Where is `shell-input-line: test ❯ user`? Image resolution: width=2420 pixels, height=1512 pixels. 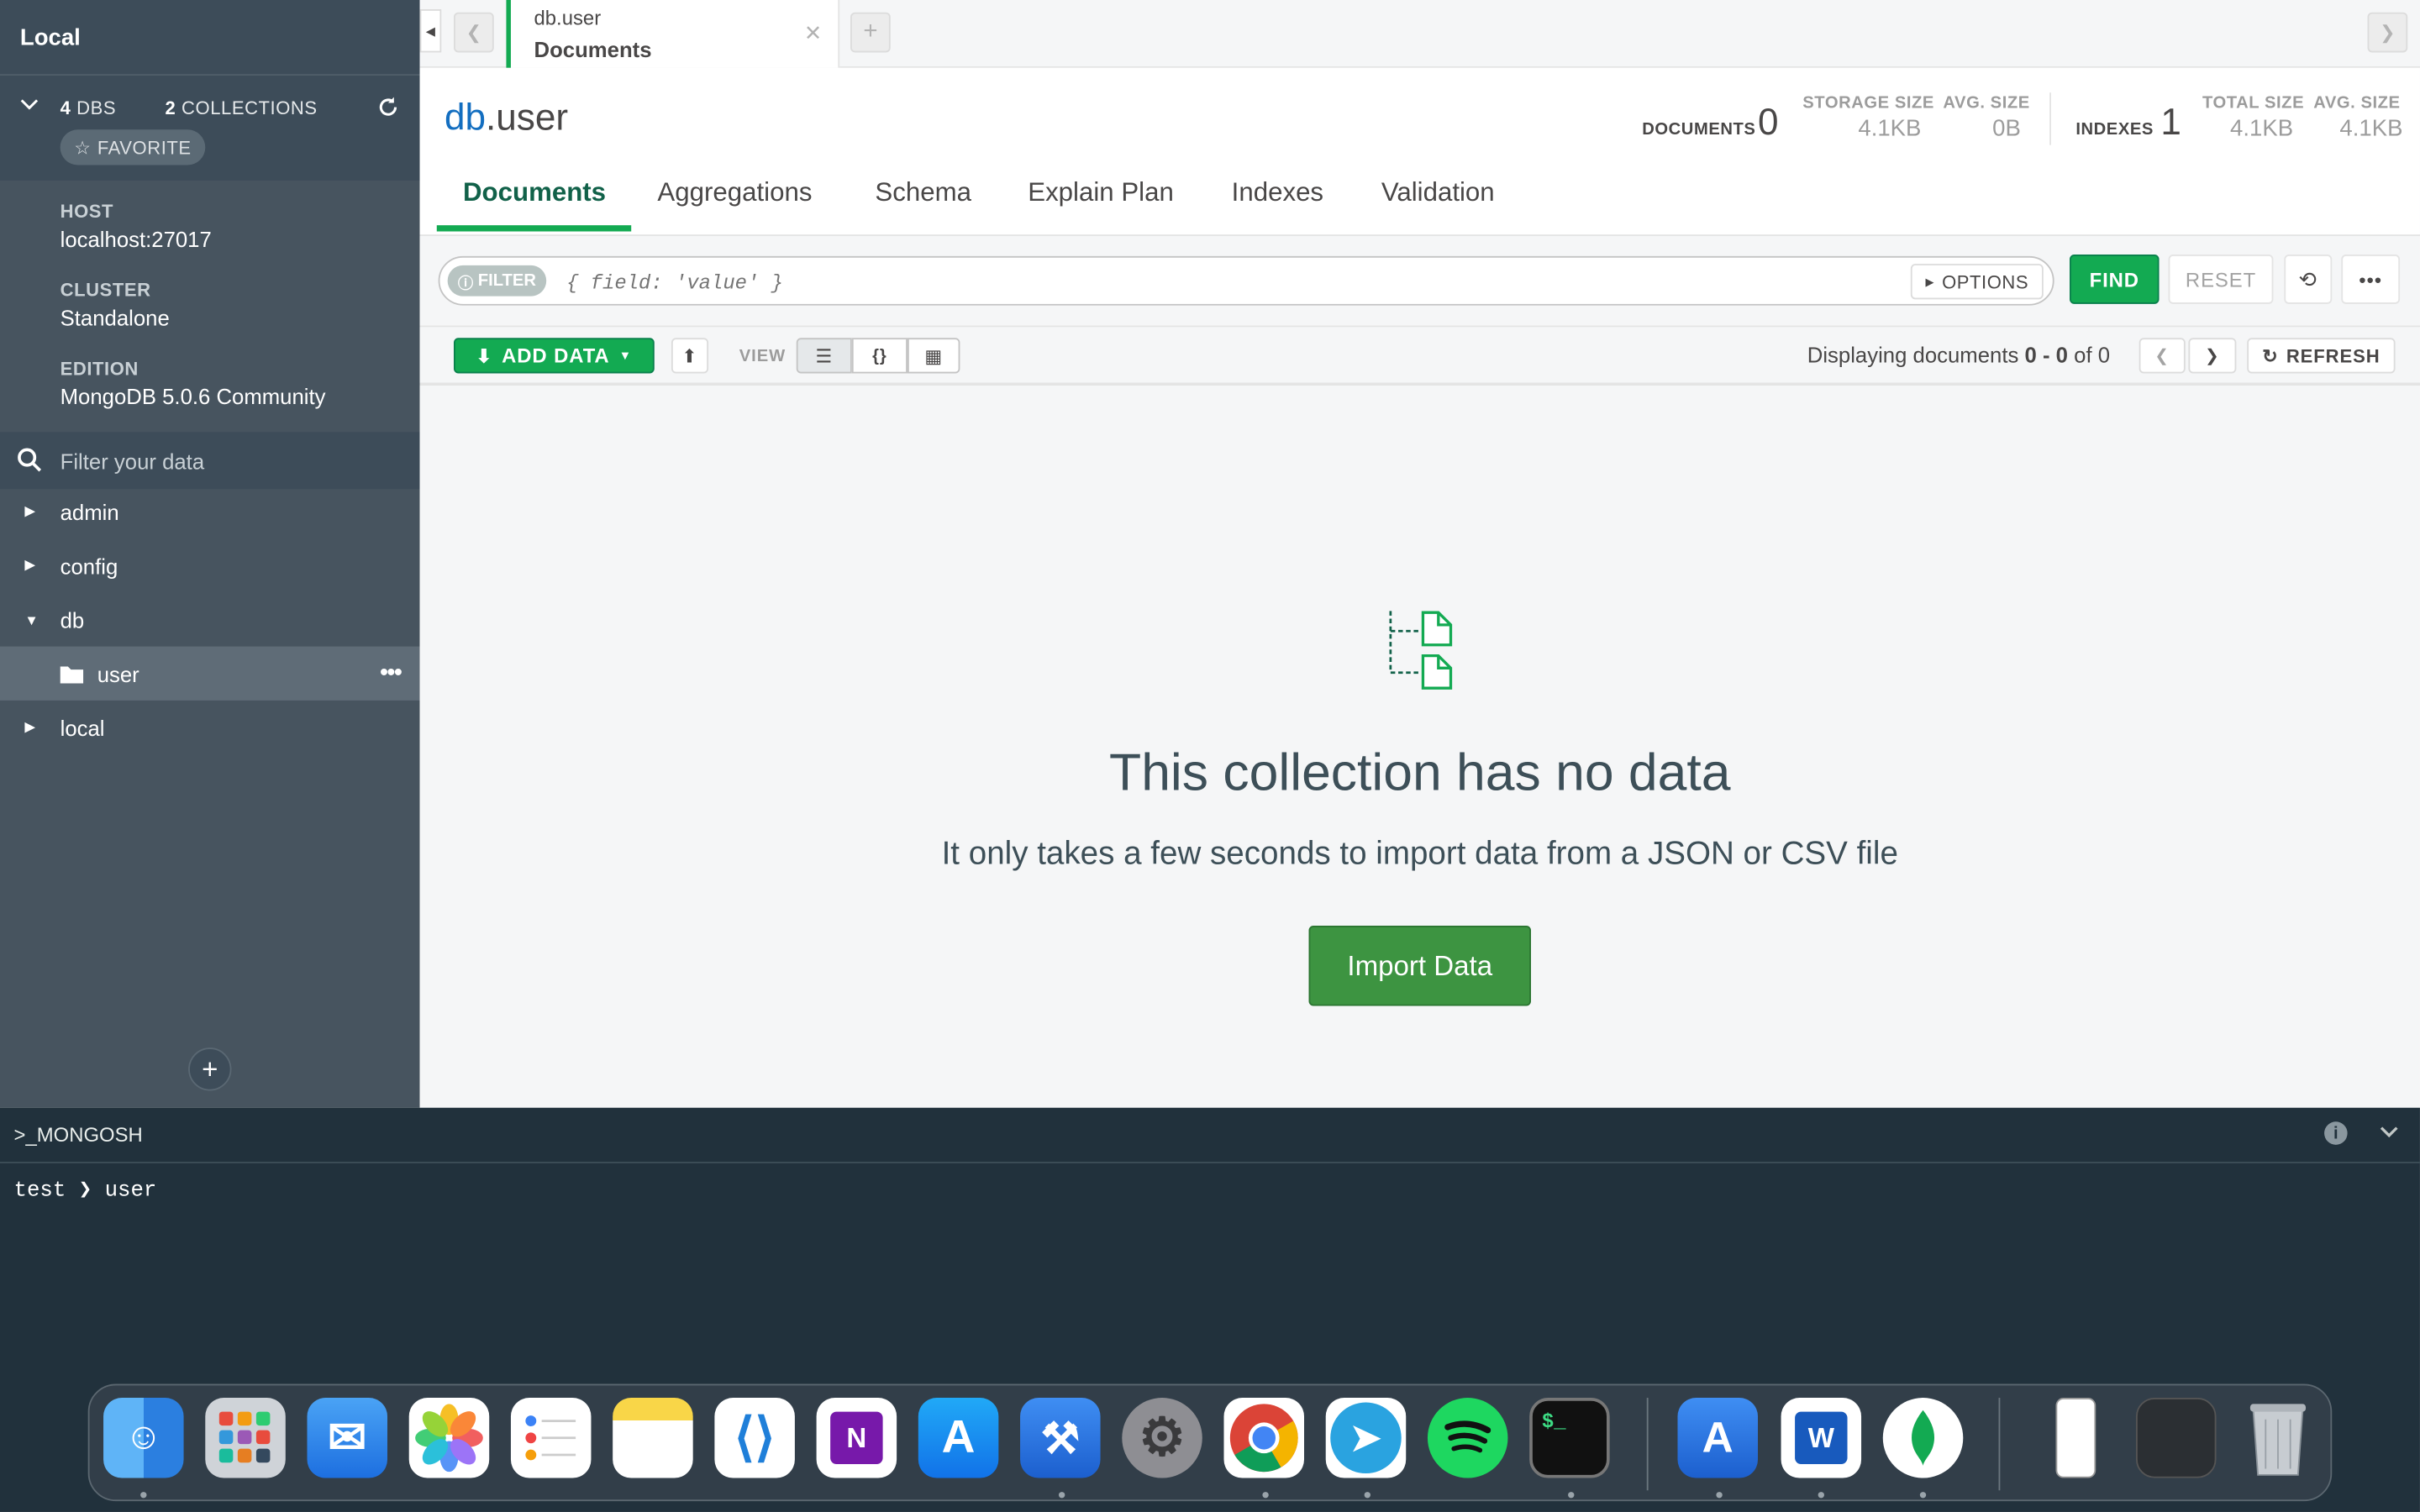 shell-input-line: test ❯ user is located at coordinates (85, 1190).